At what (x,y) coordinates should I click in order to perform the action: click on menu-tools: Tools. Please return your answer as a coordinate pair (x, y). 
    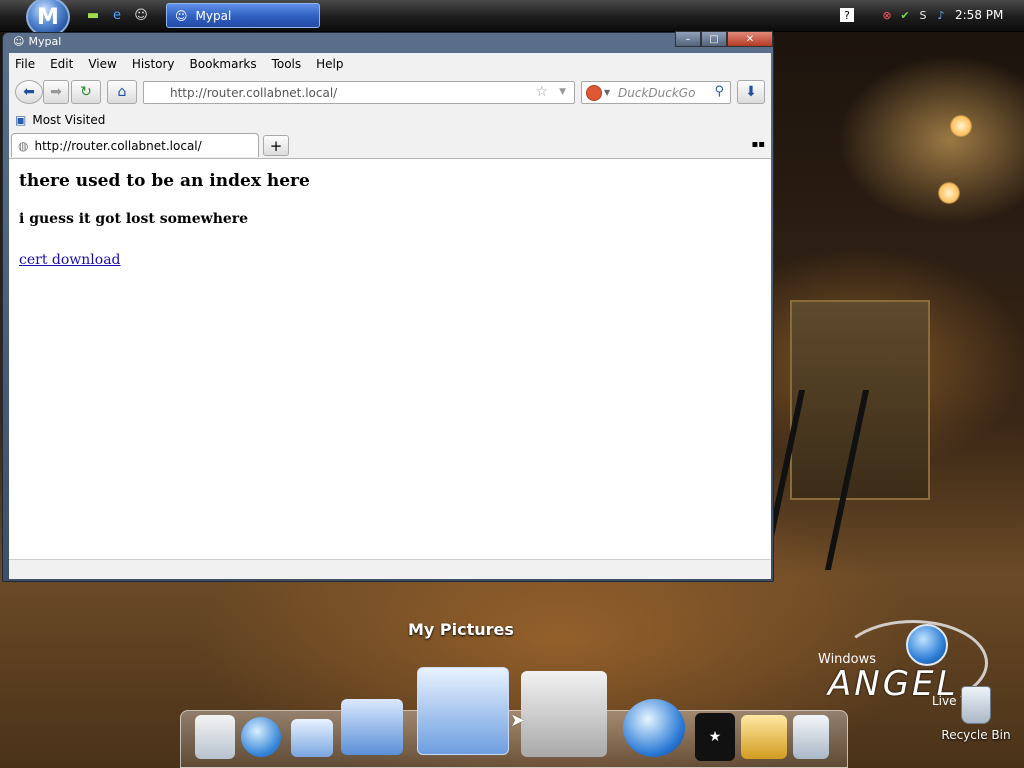
    Looking at the image, I should click on (287, 64).